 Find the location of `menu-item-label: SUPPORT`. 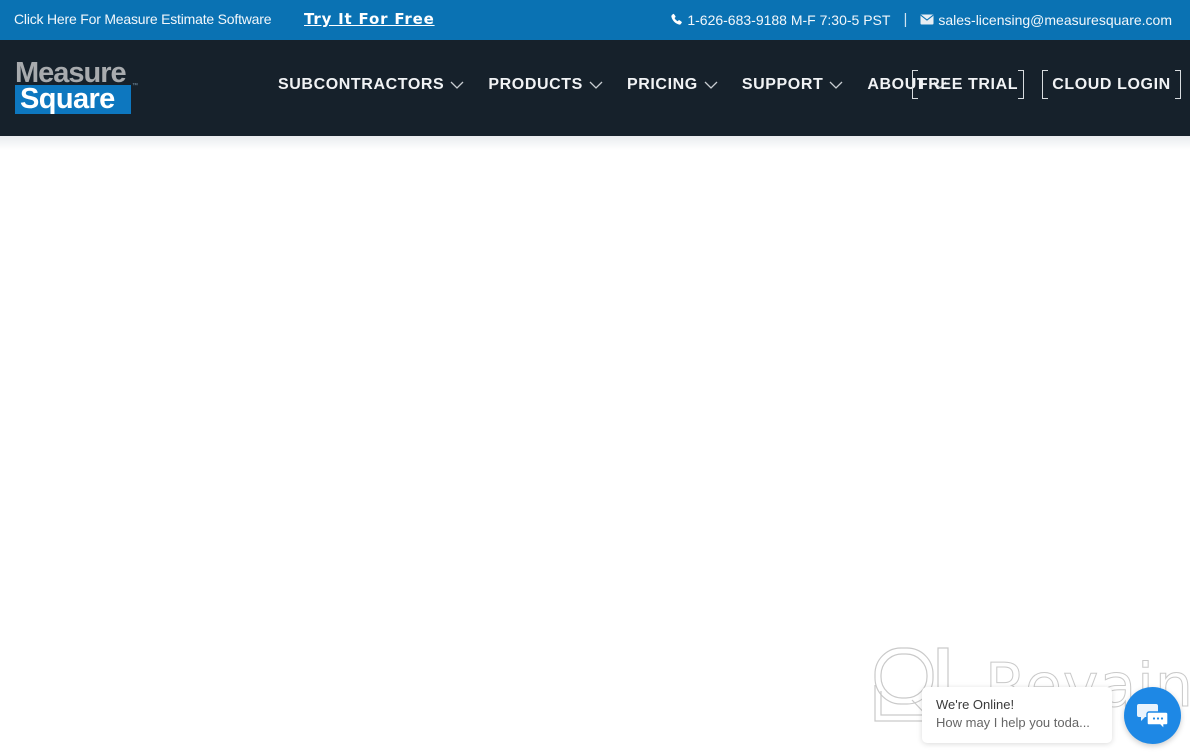

menu-item-label: SUPPORT is located at coordinates (782, 84).